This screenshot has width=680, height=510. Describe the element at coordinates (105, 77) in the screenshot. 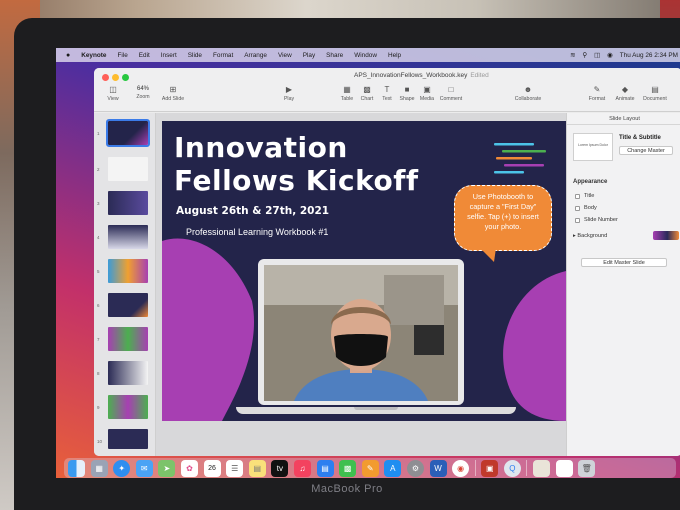

I see `close-button` at that location.